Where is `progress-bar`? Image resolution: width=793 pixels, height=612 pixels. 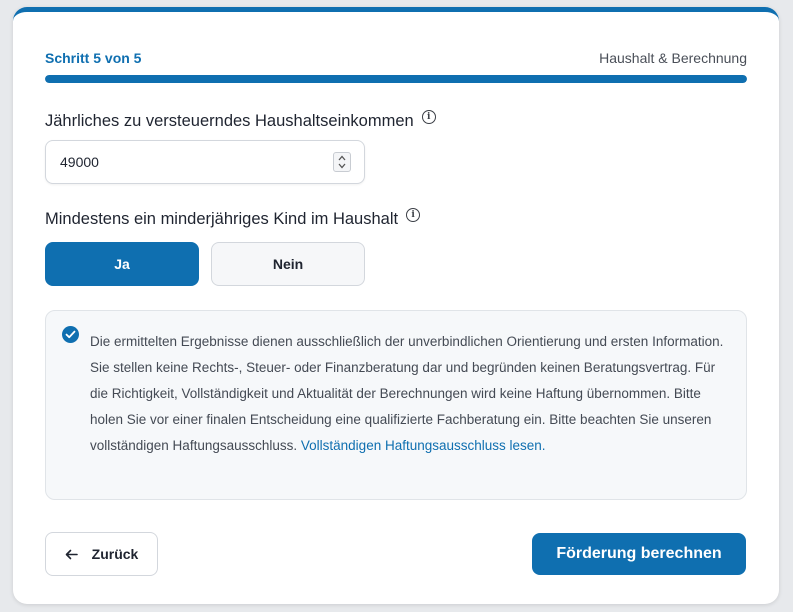
progress-bar is located at coordinates (396, 79).